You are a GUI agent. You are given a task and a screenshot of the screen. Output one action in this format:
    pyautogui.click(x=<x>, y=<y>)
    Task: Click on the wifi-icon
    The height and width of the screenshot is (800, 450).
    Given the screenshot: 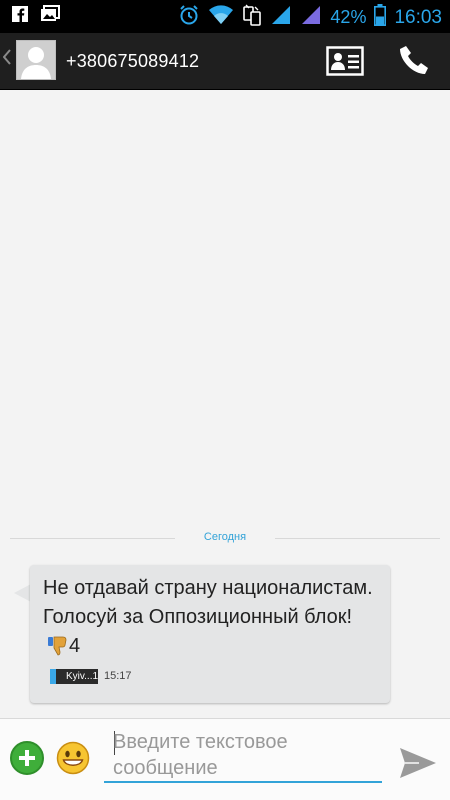 What is the action you would take?
    pyautogui.click(x=221, y=17)
    